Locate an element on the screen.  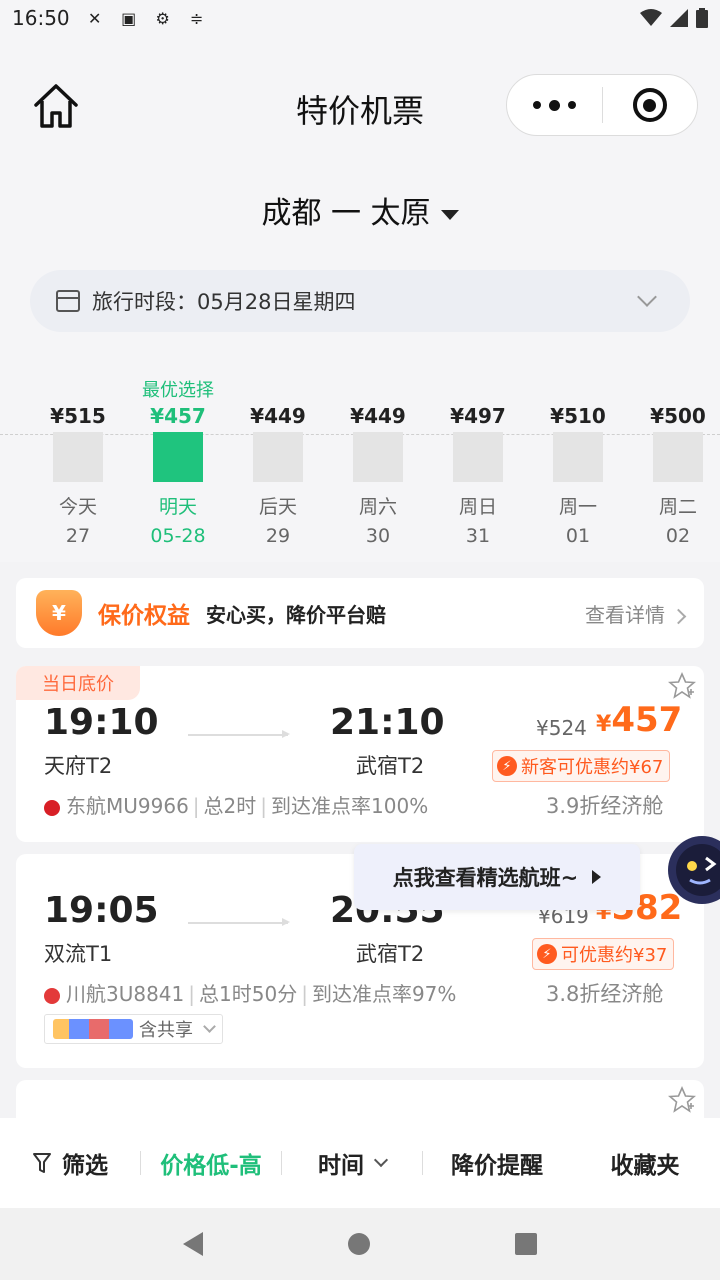
codeshare-airline-logos-icon is located at coordinates (93, 1029).